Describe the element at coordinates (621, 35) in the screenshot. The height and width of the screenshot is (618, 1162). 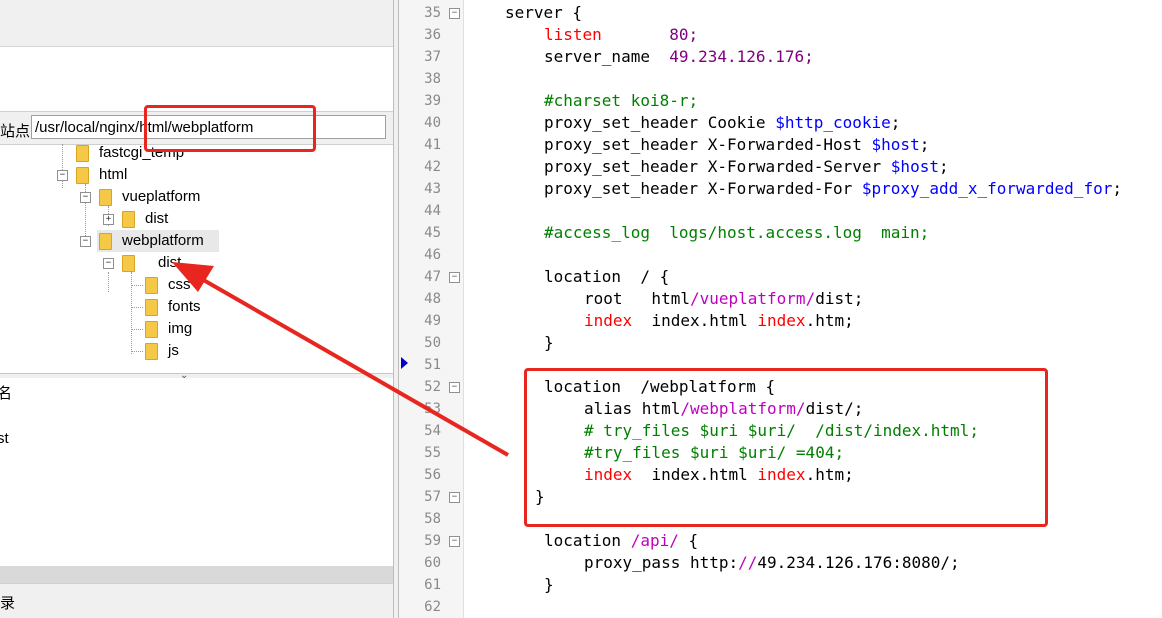
I see `code-line: listen 80;` at that location.